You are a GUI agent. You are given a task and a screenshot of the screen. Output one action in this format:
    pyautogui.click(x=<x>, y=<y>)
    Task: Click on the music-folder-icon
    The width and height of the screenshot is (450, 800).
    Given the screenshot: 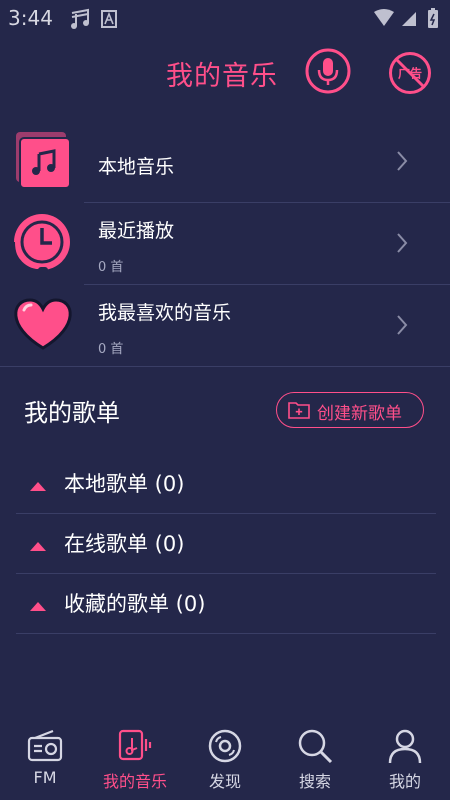 What is the action you would take?
    pyautogui.click(x=43, y=163)
    